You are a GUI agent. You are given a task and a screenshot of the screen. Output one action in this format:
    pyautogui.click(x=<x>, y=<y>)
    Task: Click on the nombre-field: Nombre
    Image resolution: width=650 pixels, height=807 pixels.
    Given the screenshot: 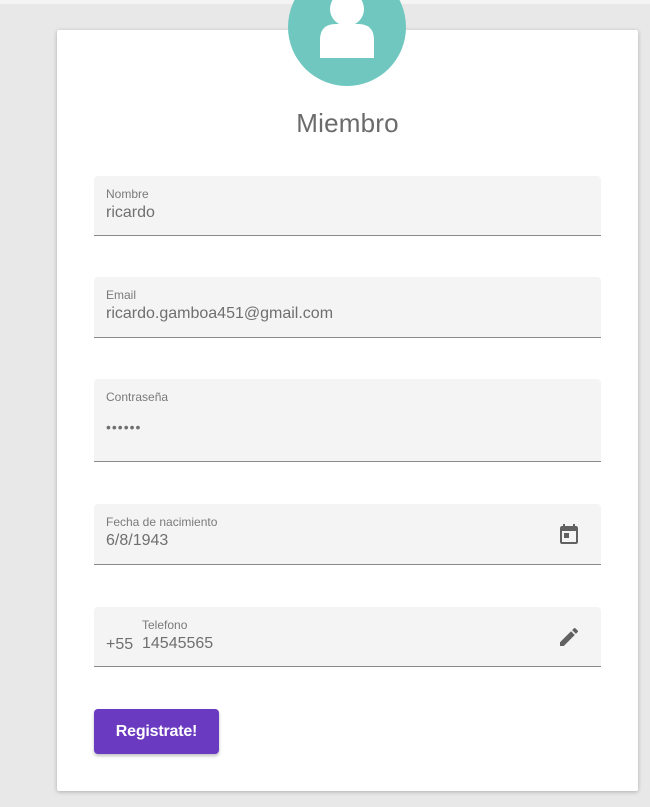 What is the action you would take?
    pyautogui.click(x=347, y=206)
    